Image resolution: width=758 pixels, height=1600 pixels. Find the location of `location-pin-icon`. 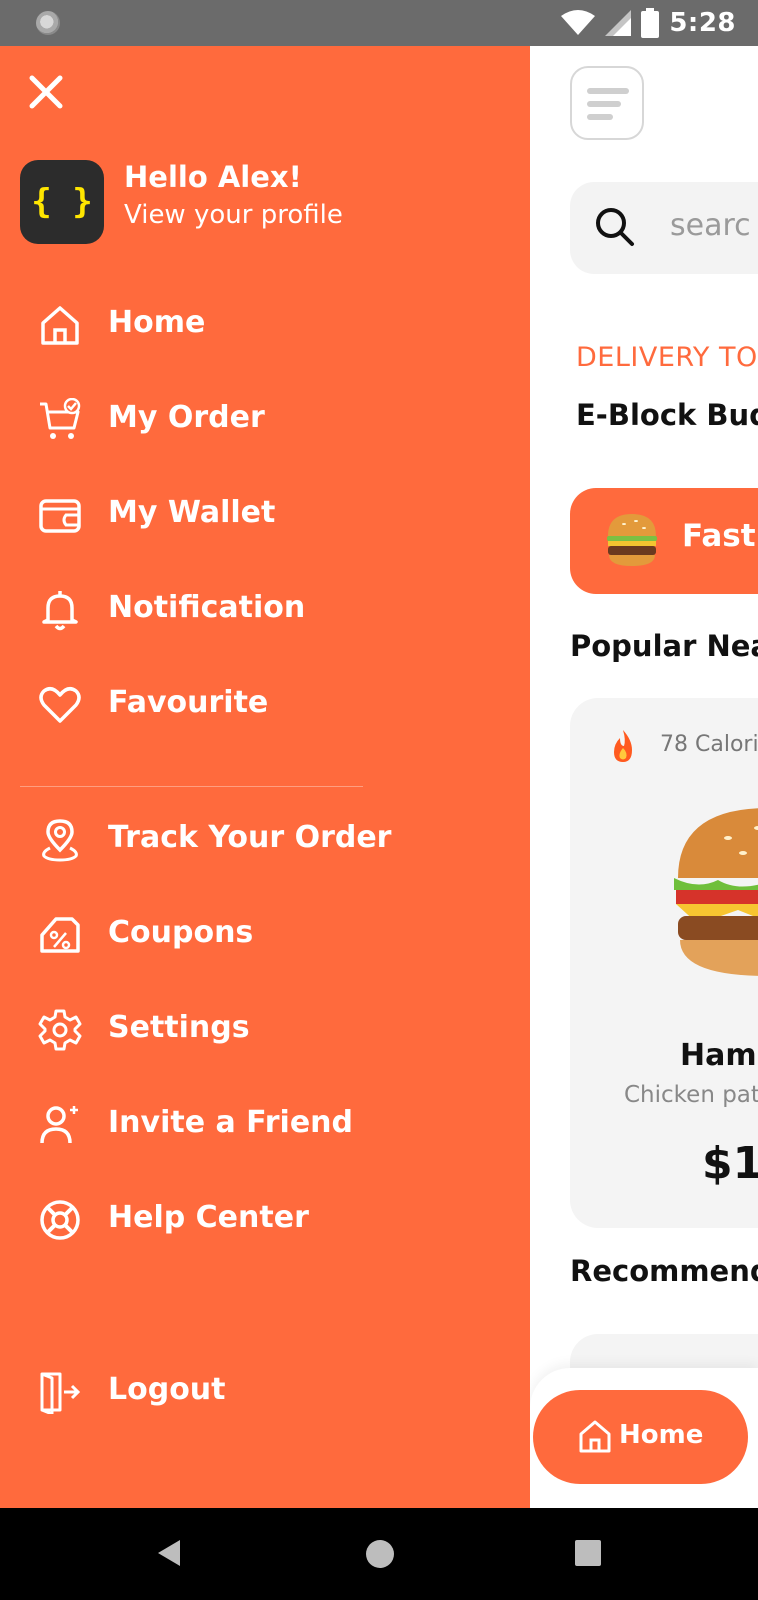

location-pin-icon is located at coordinates (60, 840).